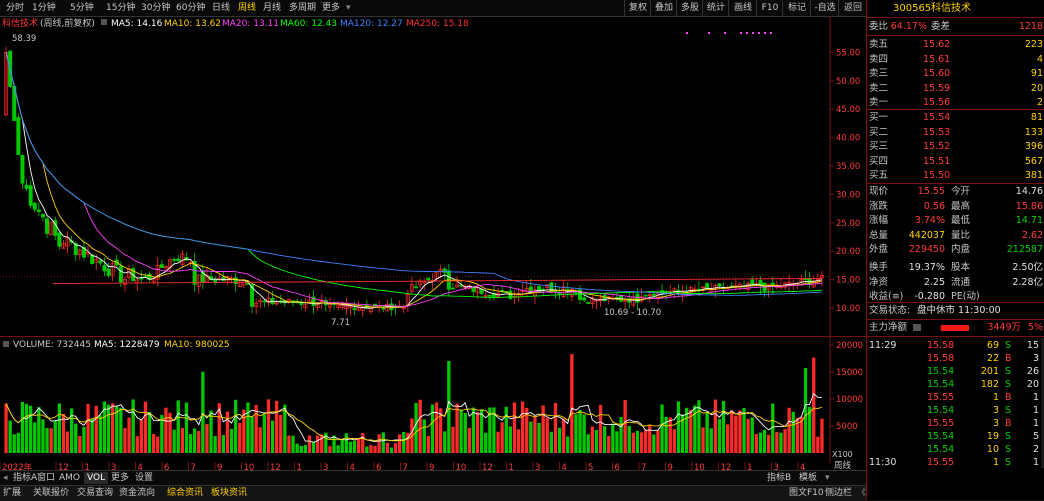 The image size is (1044, 501). I want to click on ask-row: 卖二 15.59 20, so click(955, 89).